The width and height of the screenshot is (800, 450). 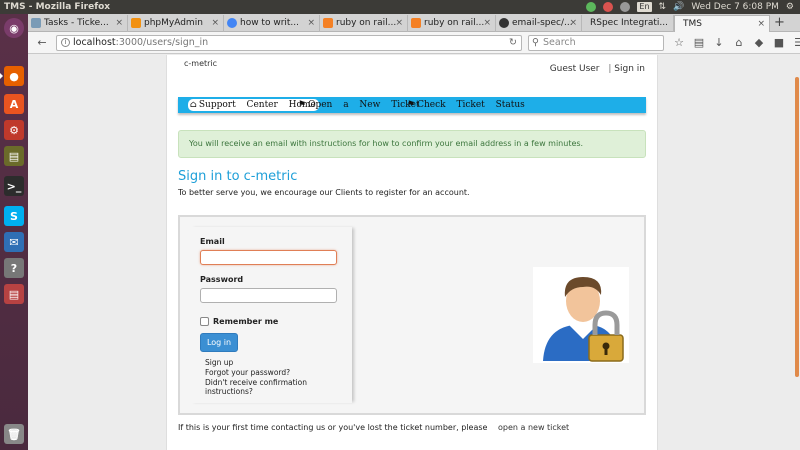 I want to click on extension-icon: ◆, so click(x=759, y=43).